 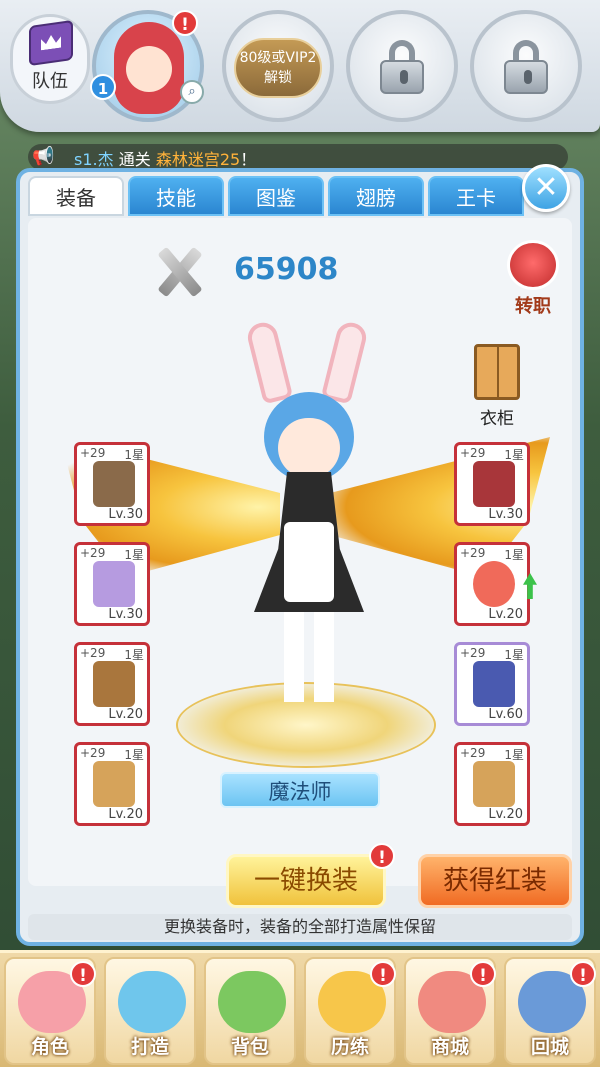 I want to click on equip-hint-text: 更换装备时，装备的全部打造属性保留, so click(x=300, y=927).